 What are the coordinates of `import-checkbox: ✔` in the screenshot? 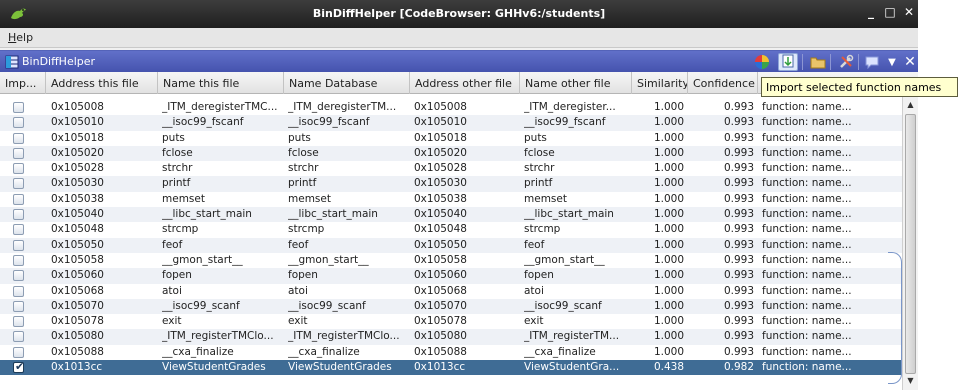 It's located at (18, 367).